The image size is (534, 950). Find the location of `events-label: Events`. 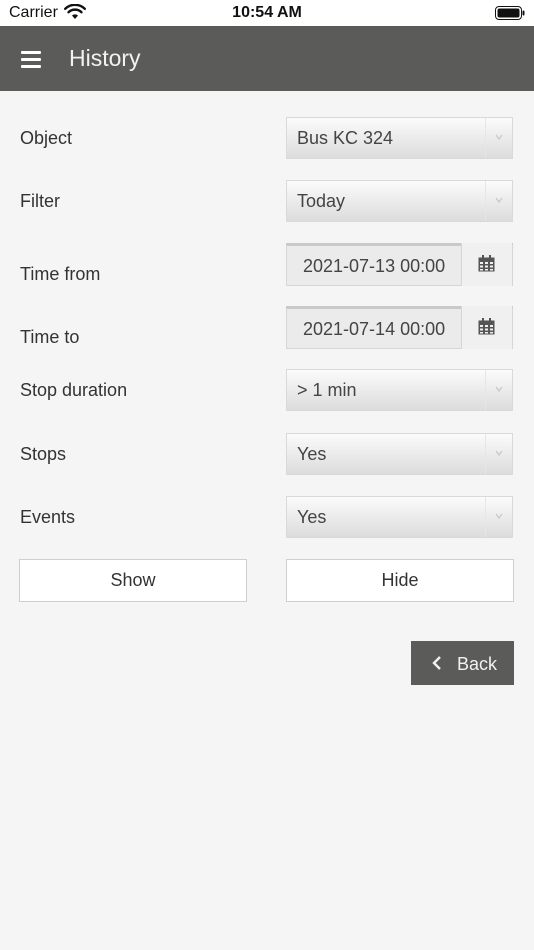

events-label: Events is located at coordinates (48, 517).